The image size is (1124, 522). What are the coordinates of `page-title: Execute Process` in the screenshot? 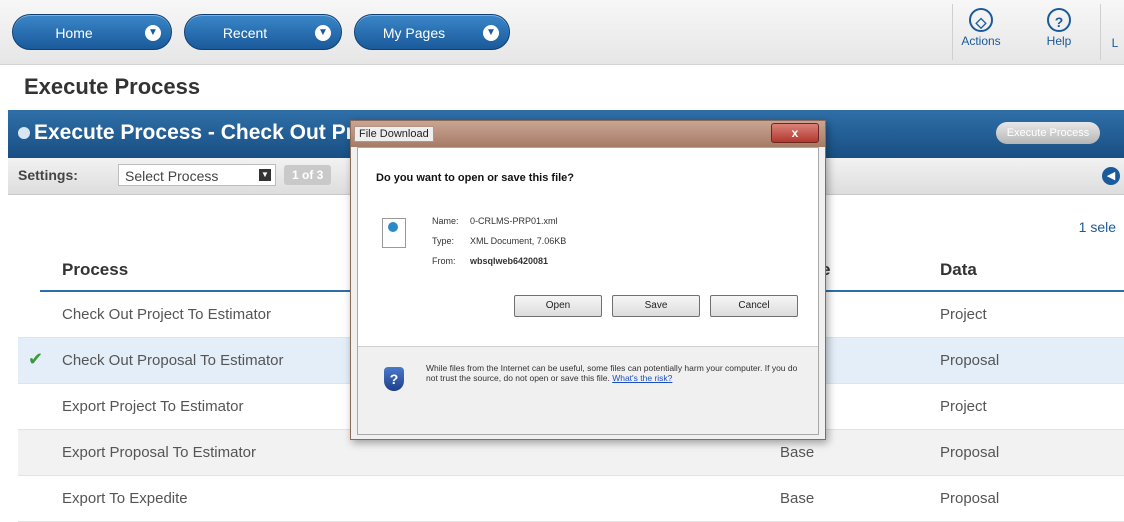 It's located at (112, 86).